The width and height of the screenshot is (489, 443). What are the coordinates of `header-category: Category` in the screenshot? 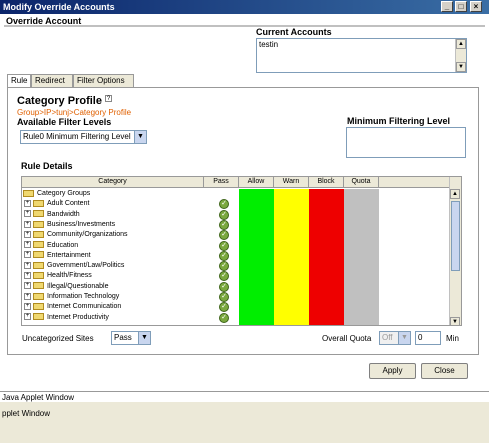 It's located at (113, 182).